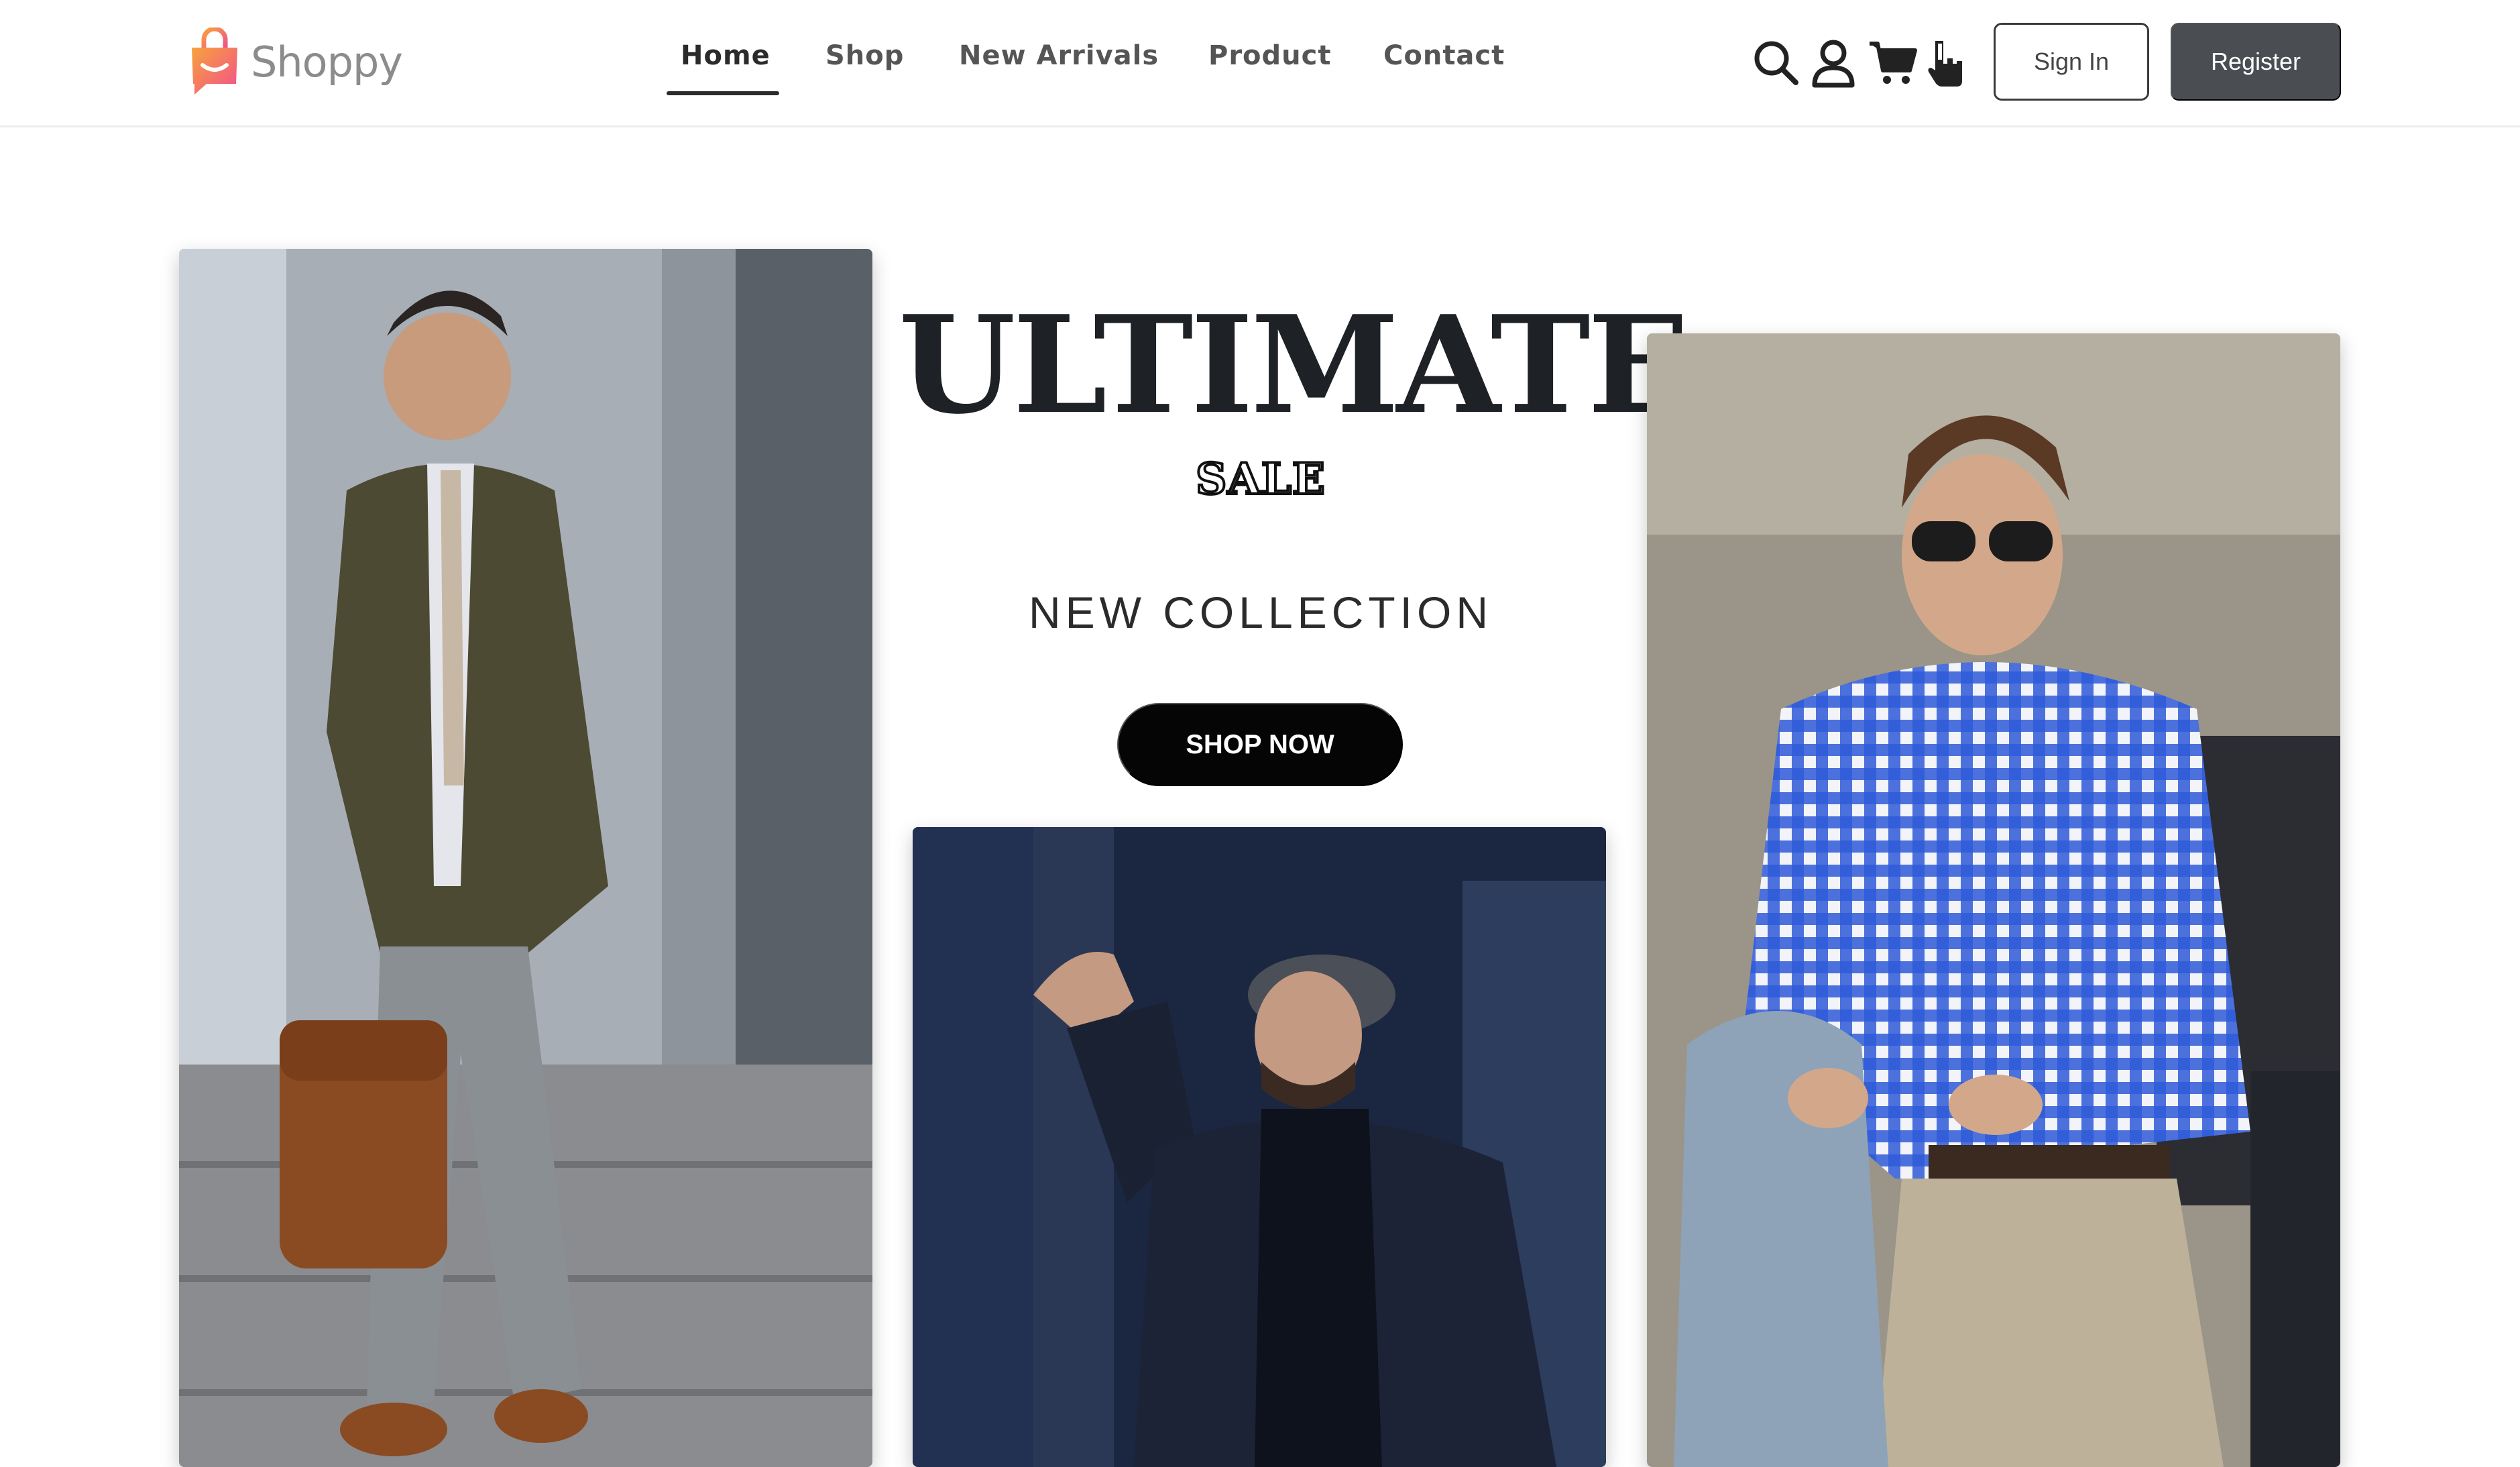  What do you see at coordinates (726, 56) in the screenshot?
I see `nav-home: Home` at bounding box center [726, 56].